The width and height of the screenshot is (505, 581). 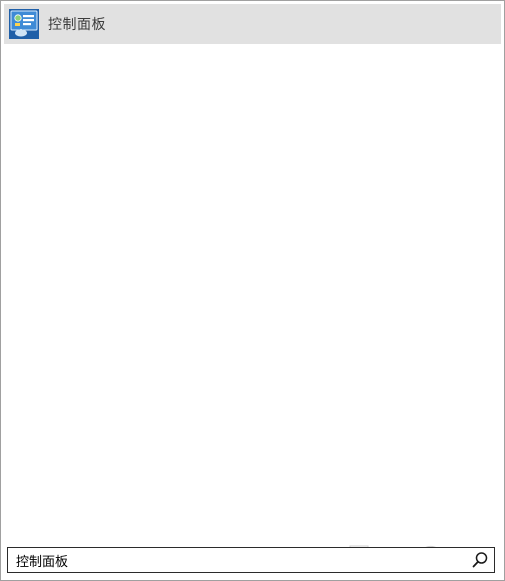 What do you see at coordinates (24, 24) in the screenshot?
I see `control-panel-icon` at bounding box center [24, 24].